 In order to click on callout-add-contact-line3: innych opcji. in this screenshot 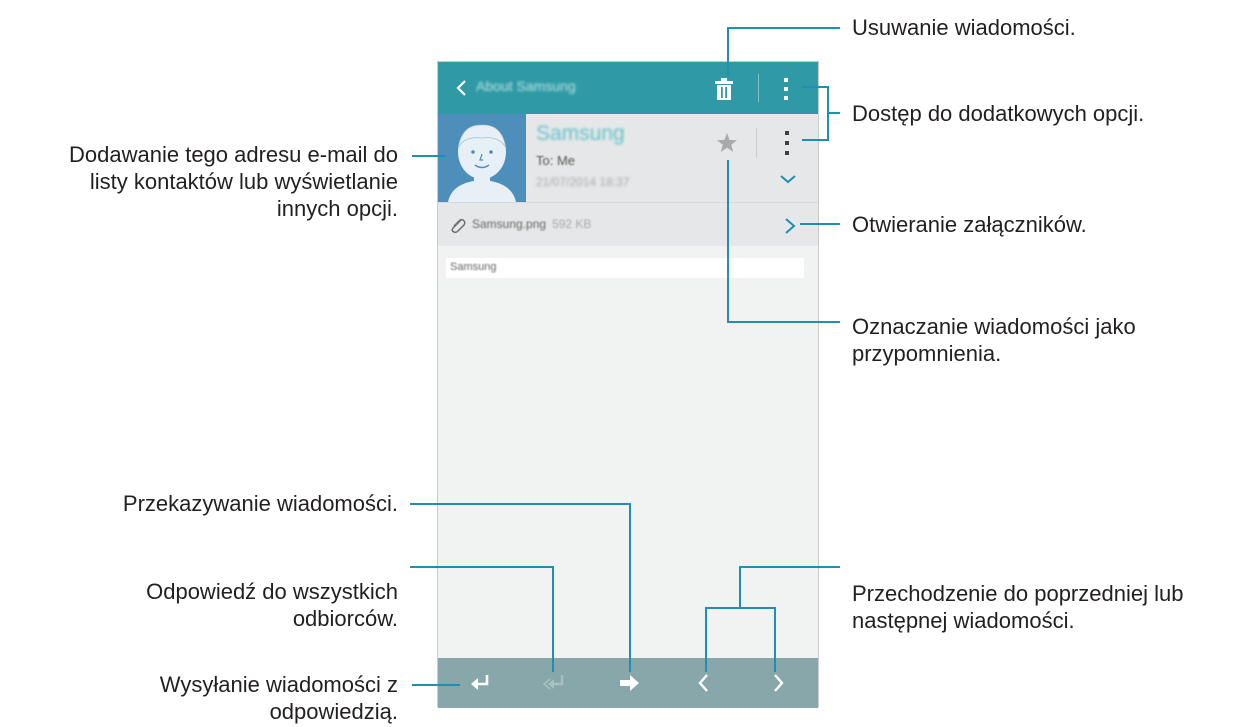, I will do `click(337, 208)`.